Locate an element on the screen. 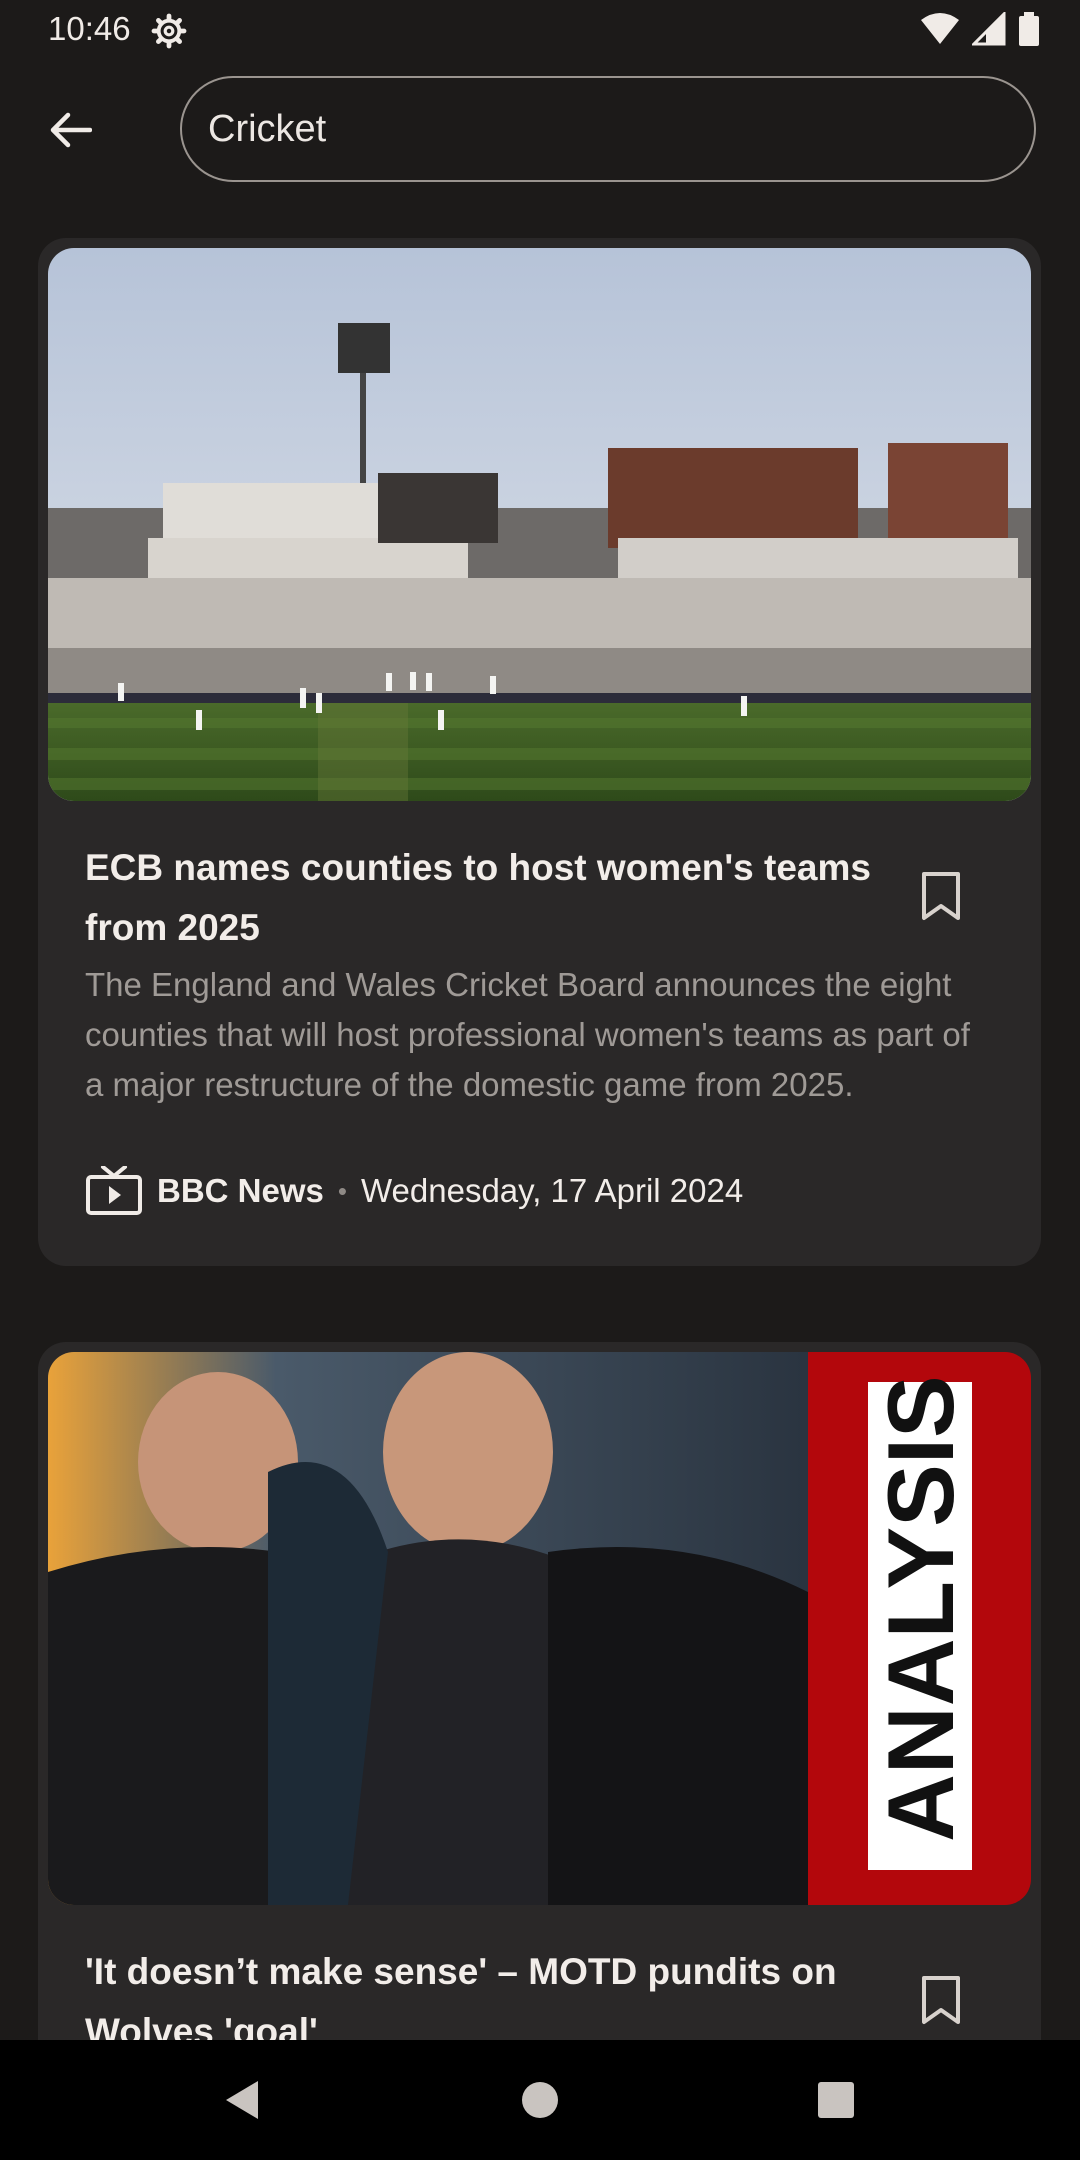 This screenshot has height=2160, width=1080. nav-back-button is located at coordinates (242, 2100).